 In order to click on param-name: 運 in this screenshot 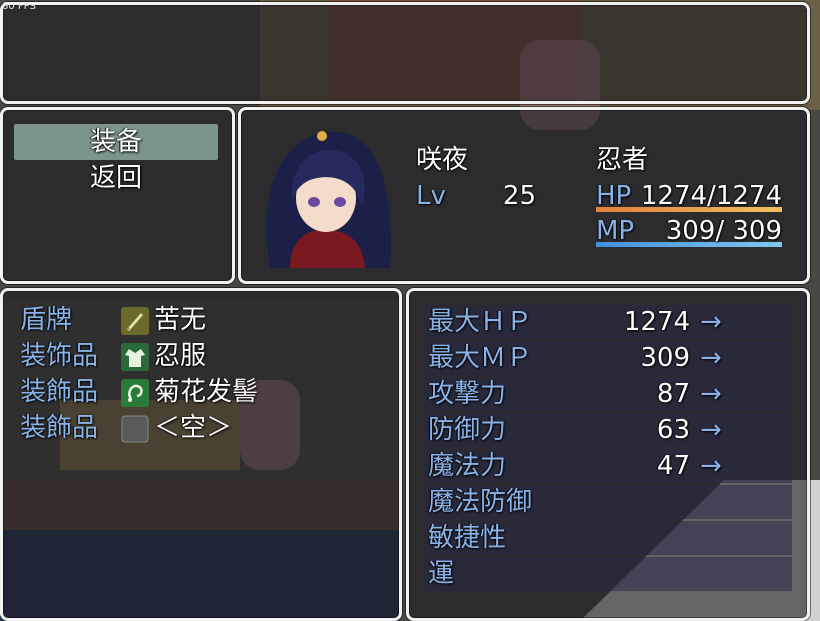, I will do `click(441, 574)`.